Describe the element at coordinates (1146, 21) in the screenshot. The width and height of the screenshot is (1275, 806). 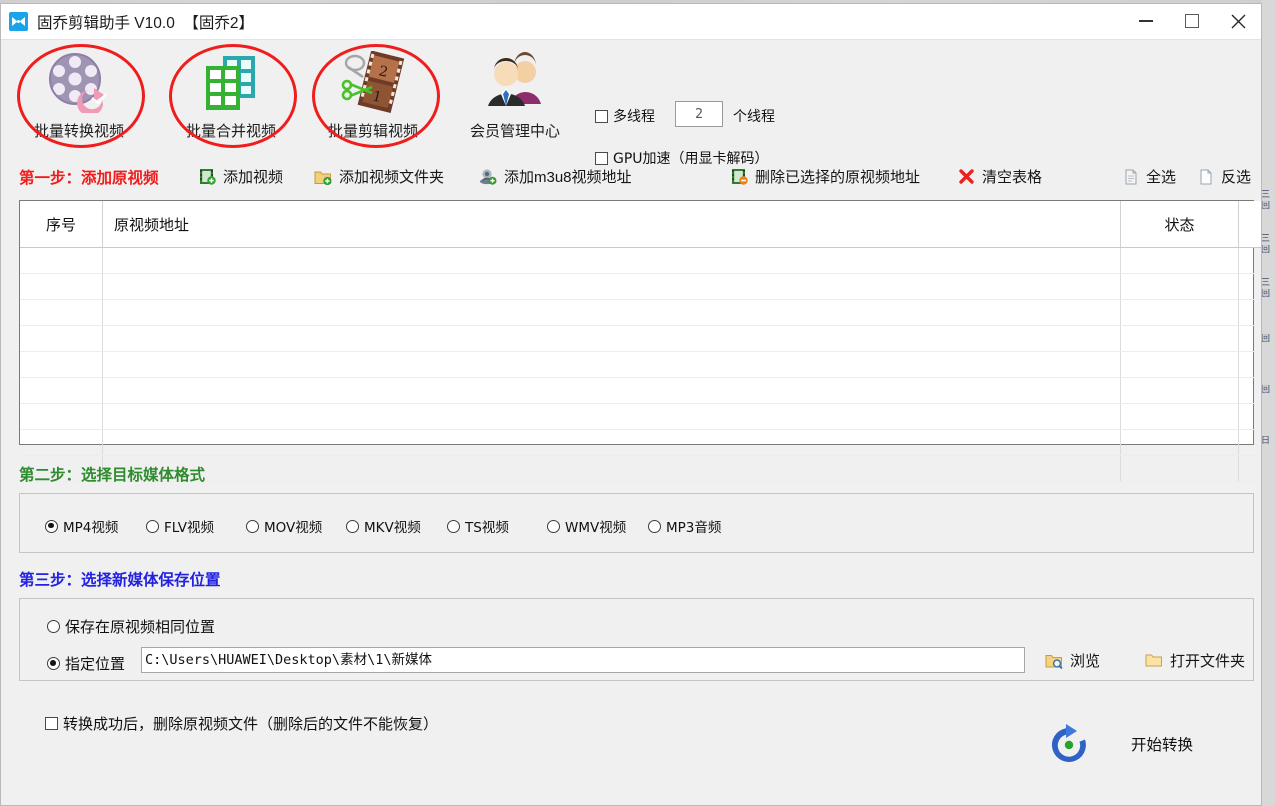
I see `minimize-button` at that location.